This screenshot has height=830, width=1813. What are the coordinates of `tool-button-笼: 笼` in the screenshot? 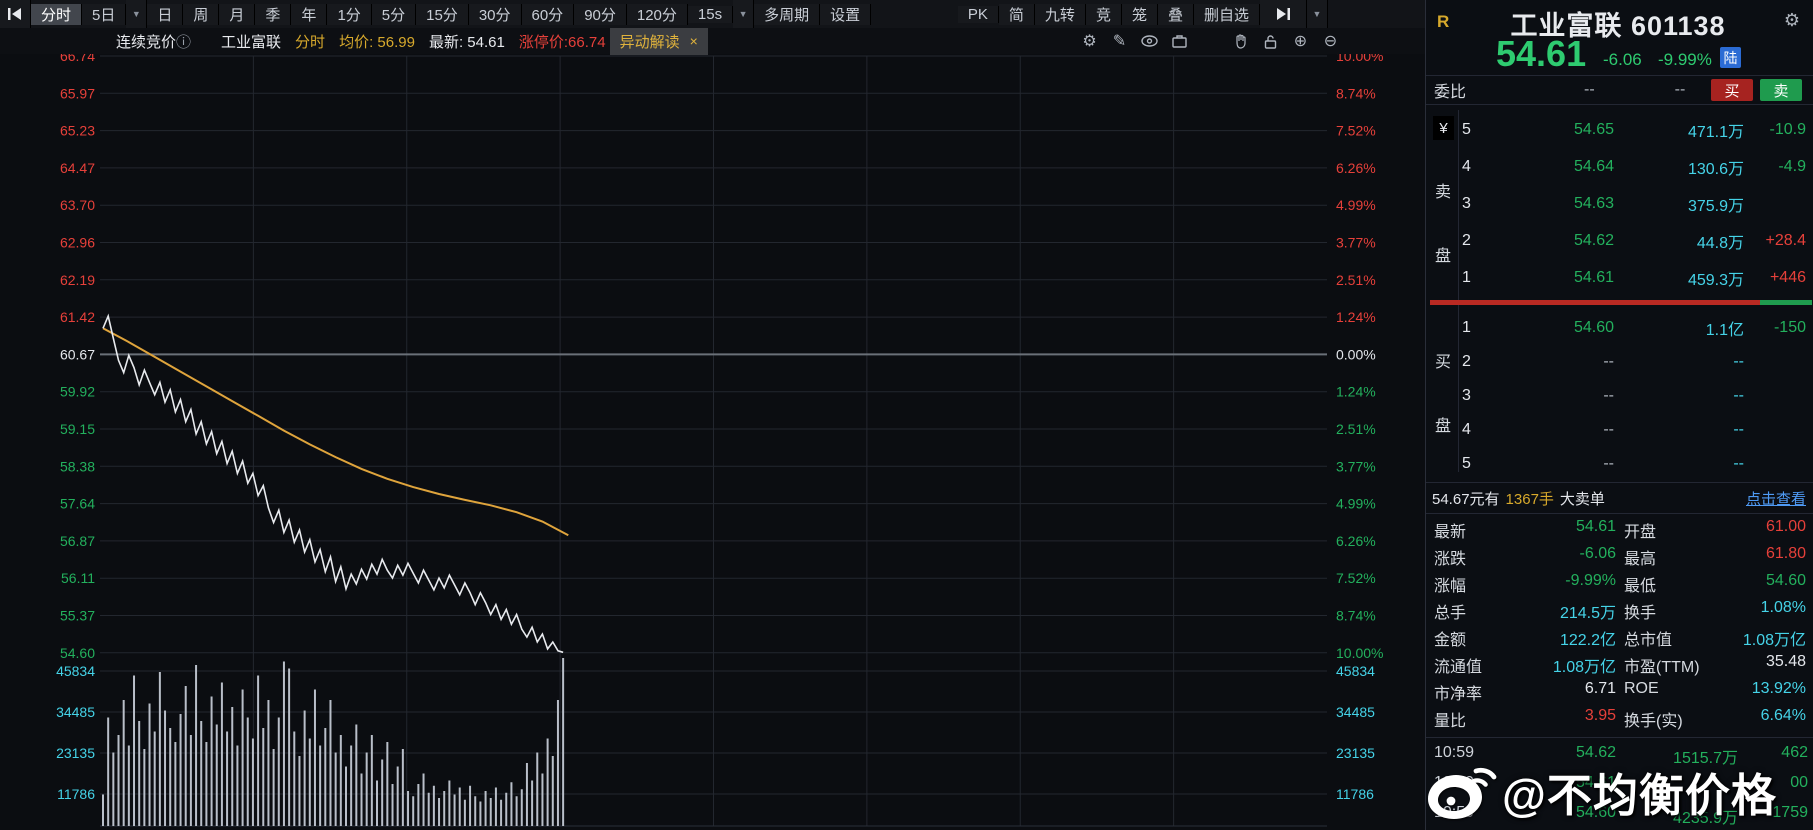 It's located at (1139, 14).